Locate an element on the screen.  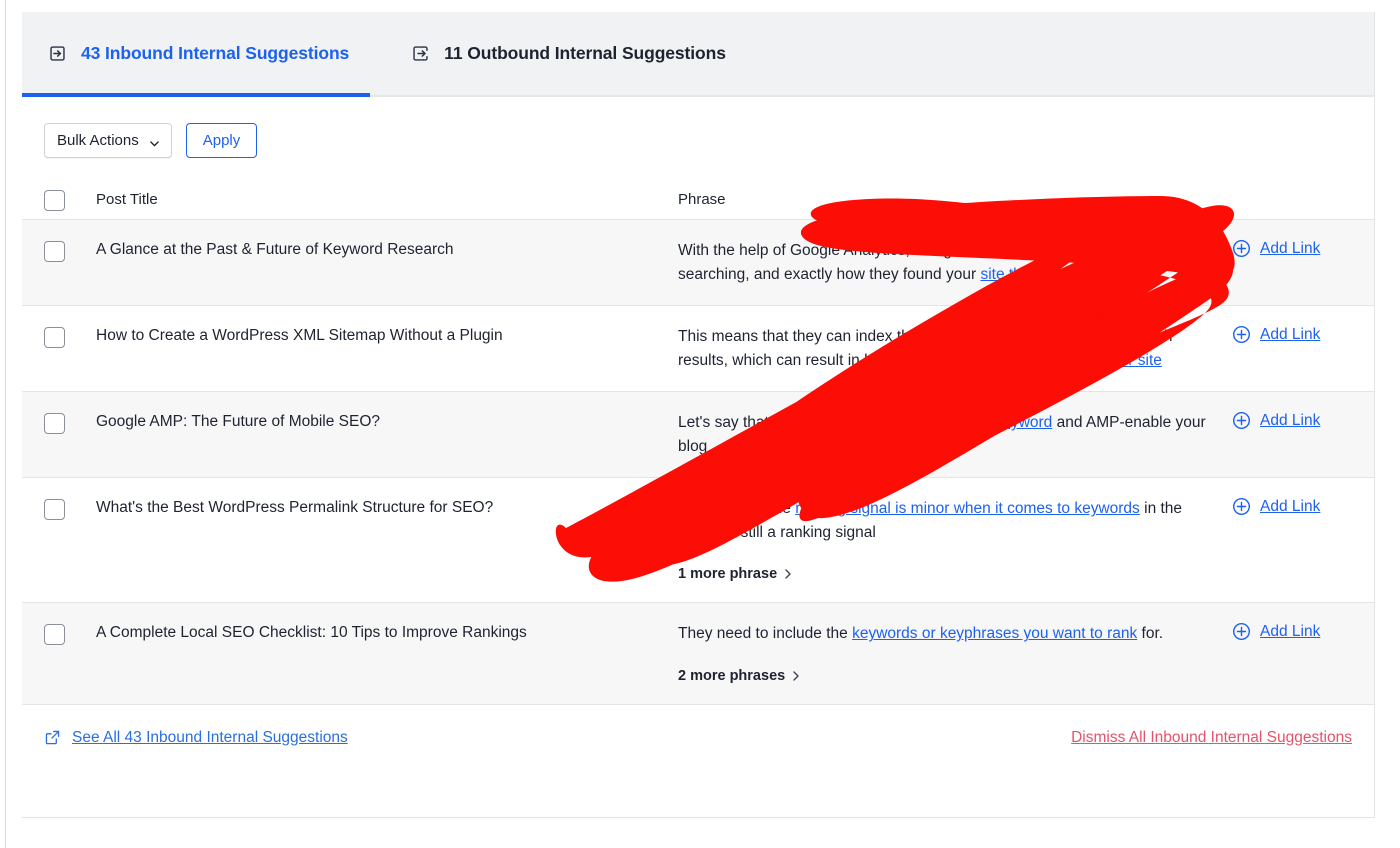
tab-outbound-internal-suggestions: 11 Outbound Internal Suggestions is located at coordinates (563, 53).